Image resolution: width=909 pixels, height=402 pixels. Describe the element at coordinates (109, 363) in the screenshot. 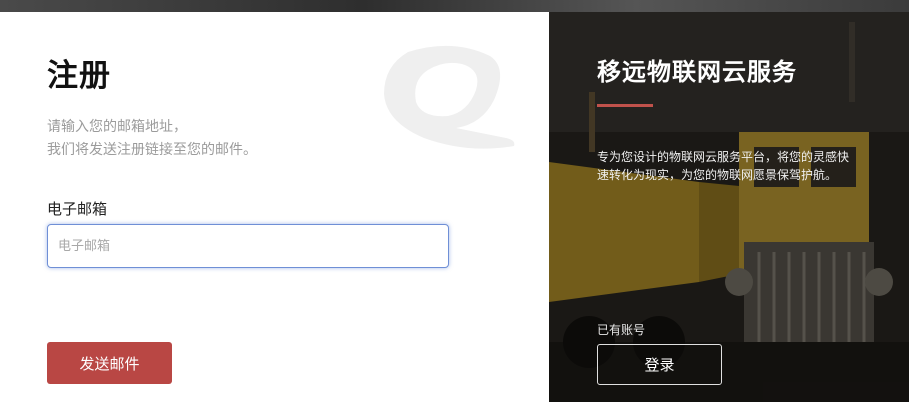

I see `send-email-button: 发送邮件` at that location.